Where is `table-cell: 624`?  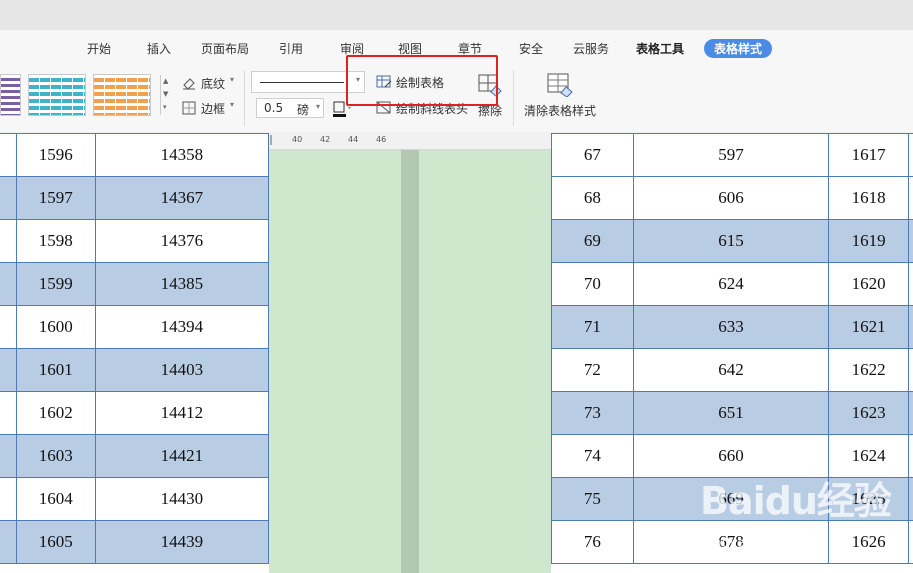
table-cell: 624 is located at coordinates (731, 284).